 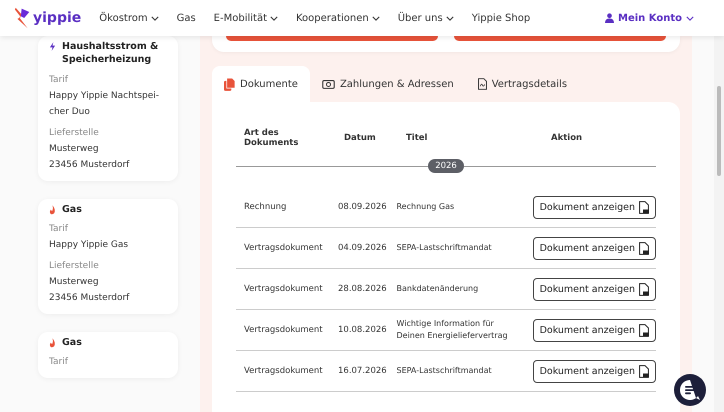 What do you see at coordinates (328, 84) in the screenshot?
I see `banknote-icon` at bounding box center [328, 84].